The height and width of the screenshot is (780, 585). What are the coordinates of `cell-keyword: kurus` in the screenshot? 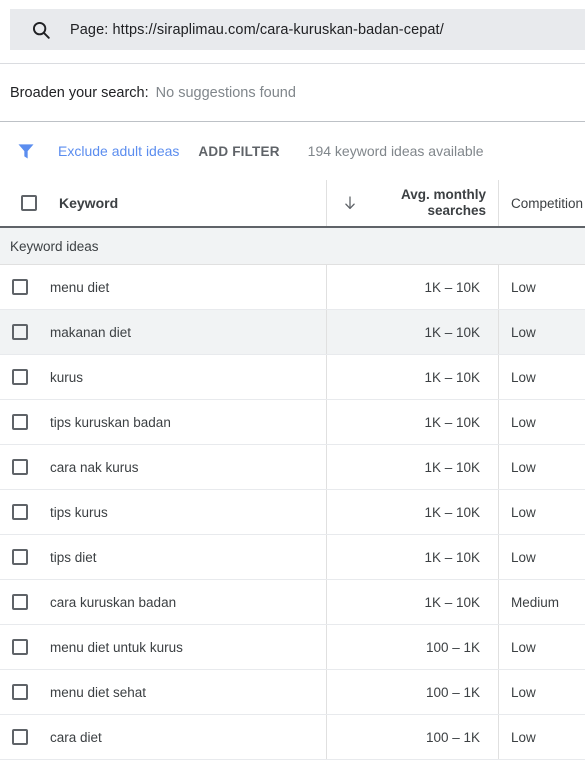 It's located at (163, 377).